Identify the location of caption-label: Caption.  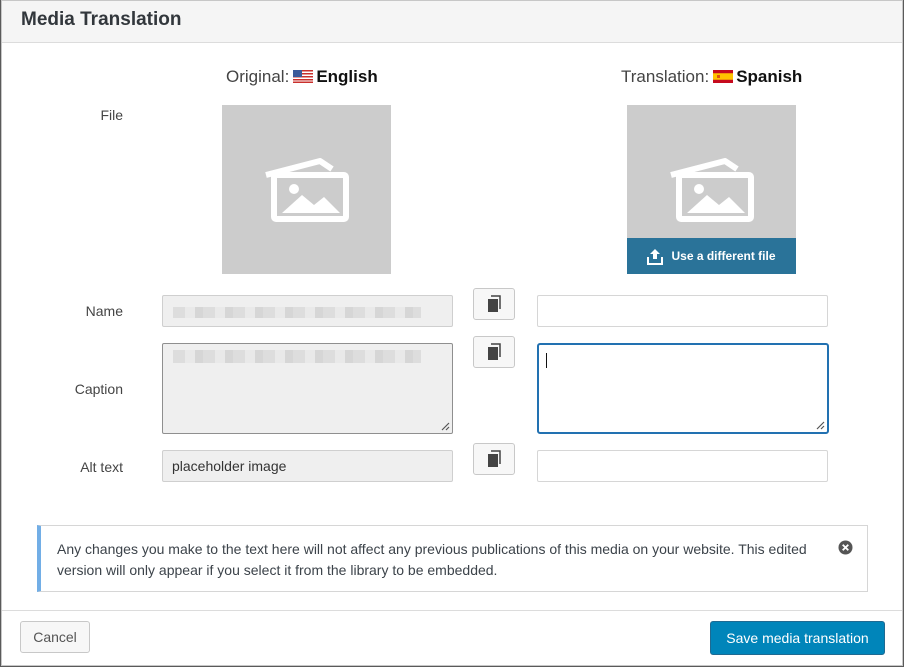
(98, 389).